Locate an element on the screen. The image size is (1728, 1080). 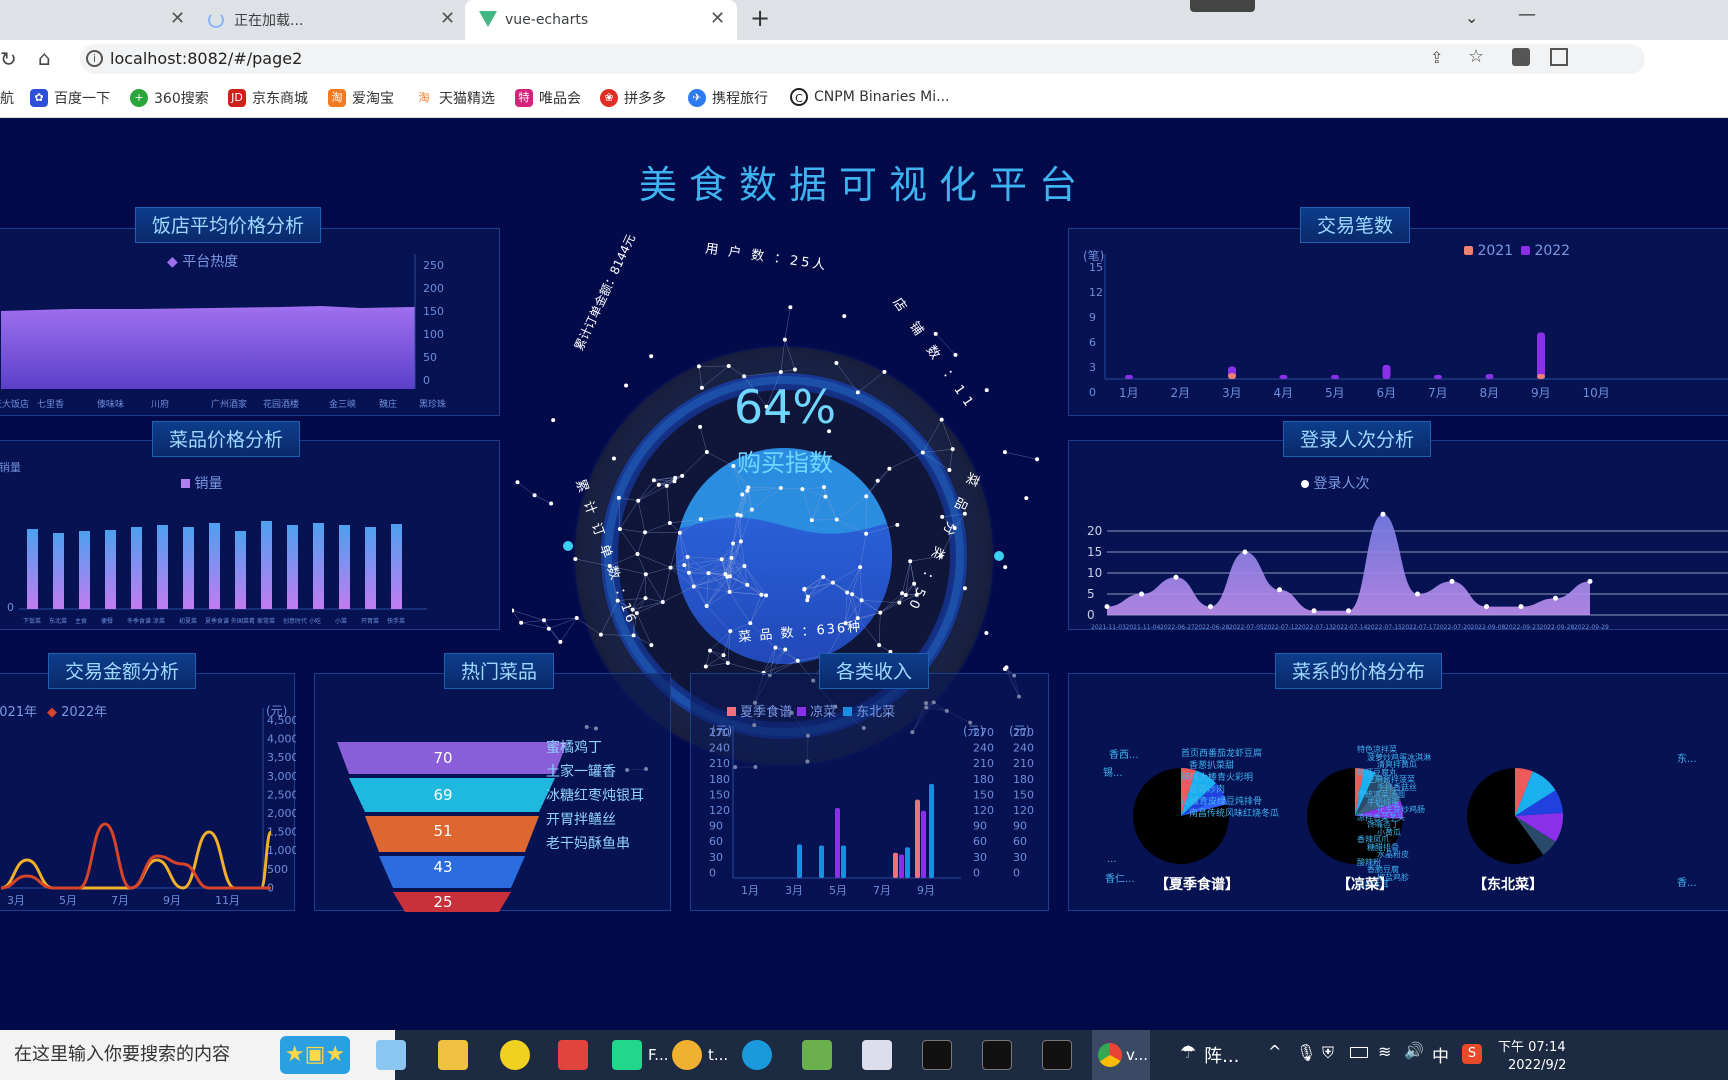
bookmark-item: 淘爱淘宝 is located at coordinates (361, 98).